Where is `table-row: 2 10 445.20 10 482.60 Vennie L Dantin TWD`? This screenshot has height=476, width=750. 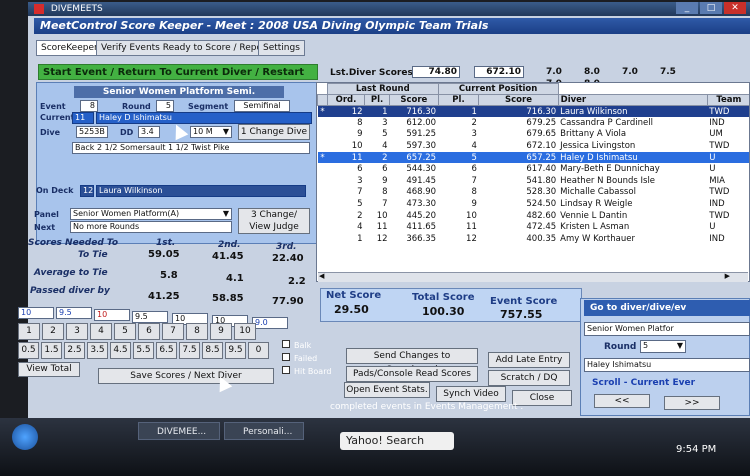 table-row: 2 10 445.20 10 482.60 Vennie L Dantin TWD is located at coordinates (534, 216).